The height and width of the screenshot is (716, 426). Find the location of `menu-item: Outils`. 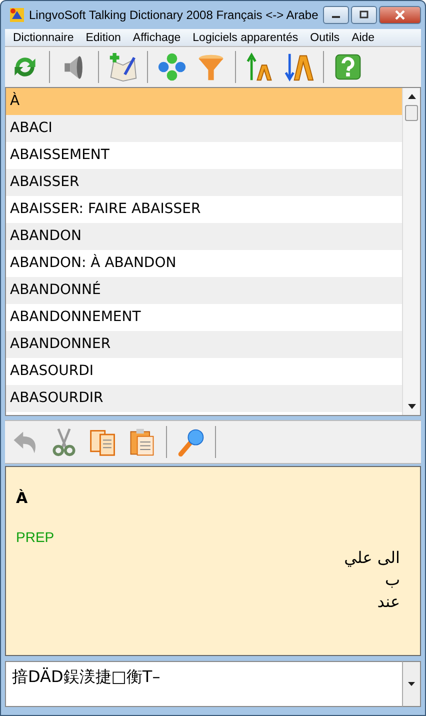

menu-item: Outils is located at coordinates (325, 38).